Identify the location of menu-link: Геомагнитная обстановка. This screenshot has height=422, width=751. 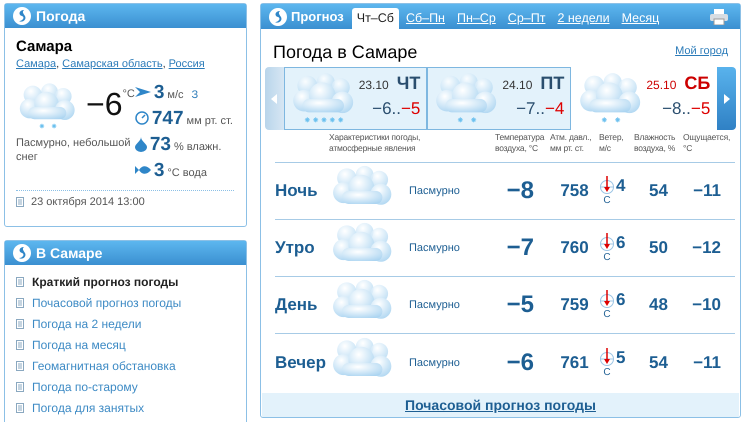
(104, 365).